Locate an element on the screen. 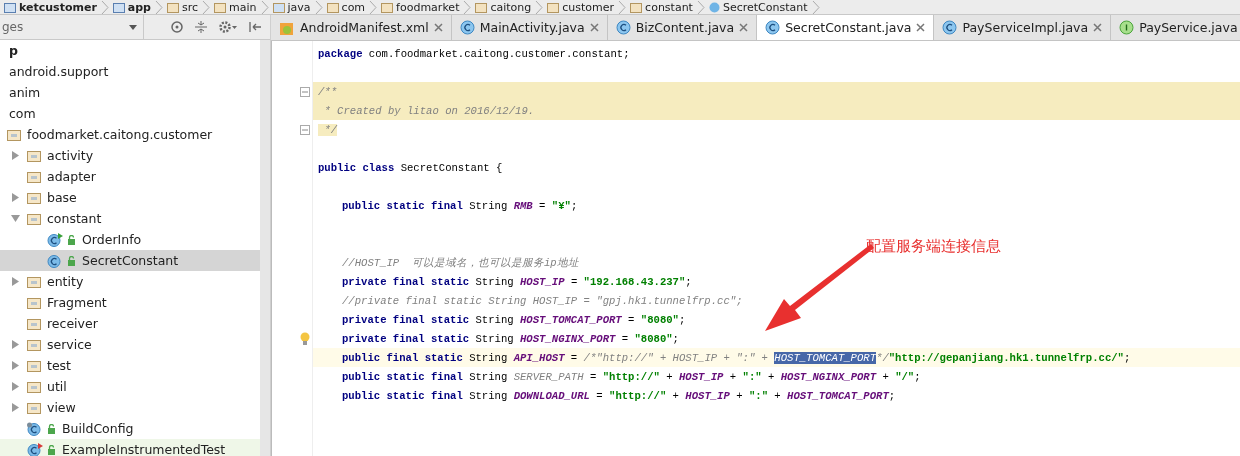  tree-item: service is located at coordinates (130, 344).